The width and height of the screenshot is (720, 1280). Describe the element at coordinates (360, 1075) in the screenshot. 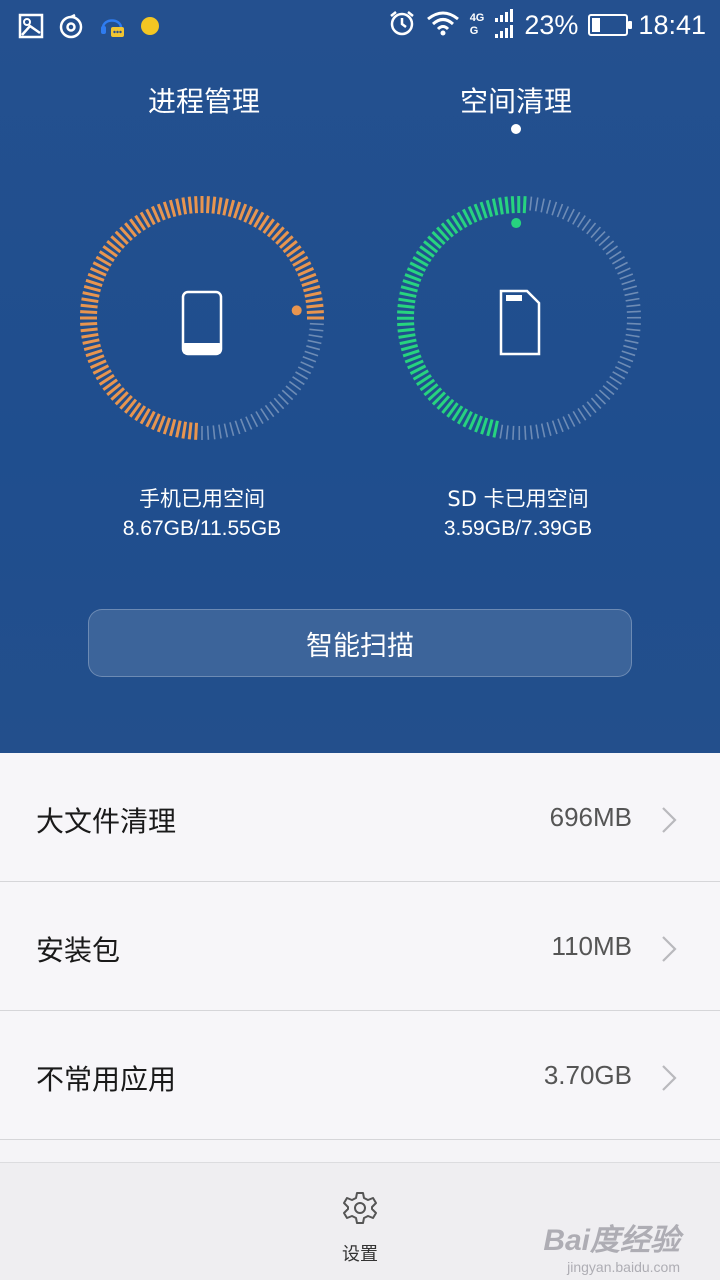

I see `list-item-unused-apps: 不常用应用 3.70GB` at that location.